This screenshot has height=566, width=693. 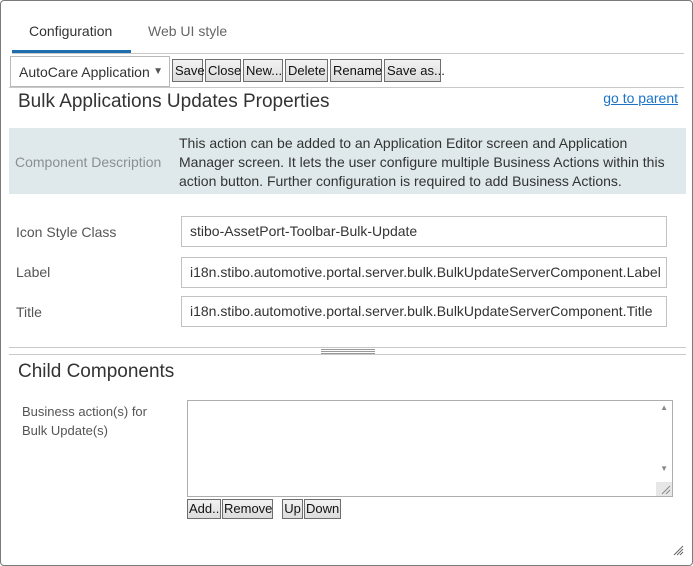 I want to click on tab-bar: Configuration Web UI style, so click(x=348, y=31).